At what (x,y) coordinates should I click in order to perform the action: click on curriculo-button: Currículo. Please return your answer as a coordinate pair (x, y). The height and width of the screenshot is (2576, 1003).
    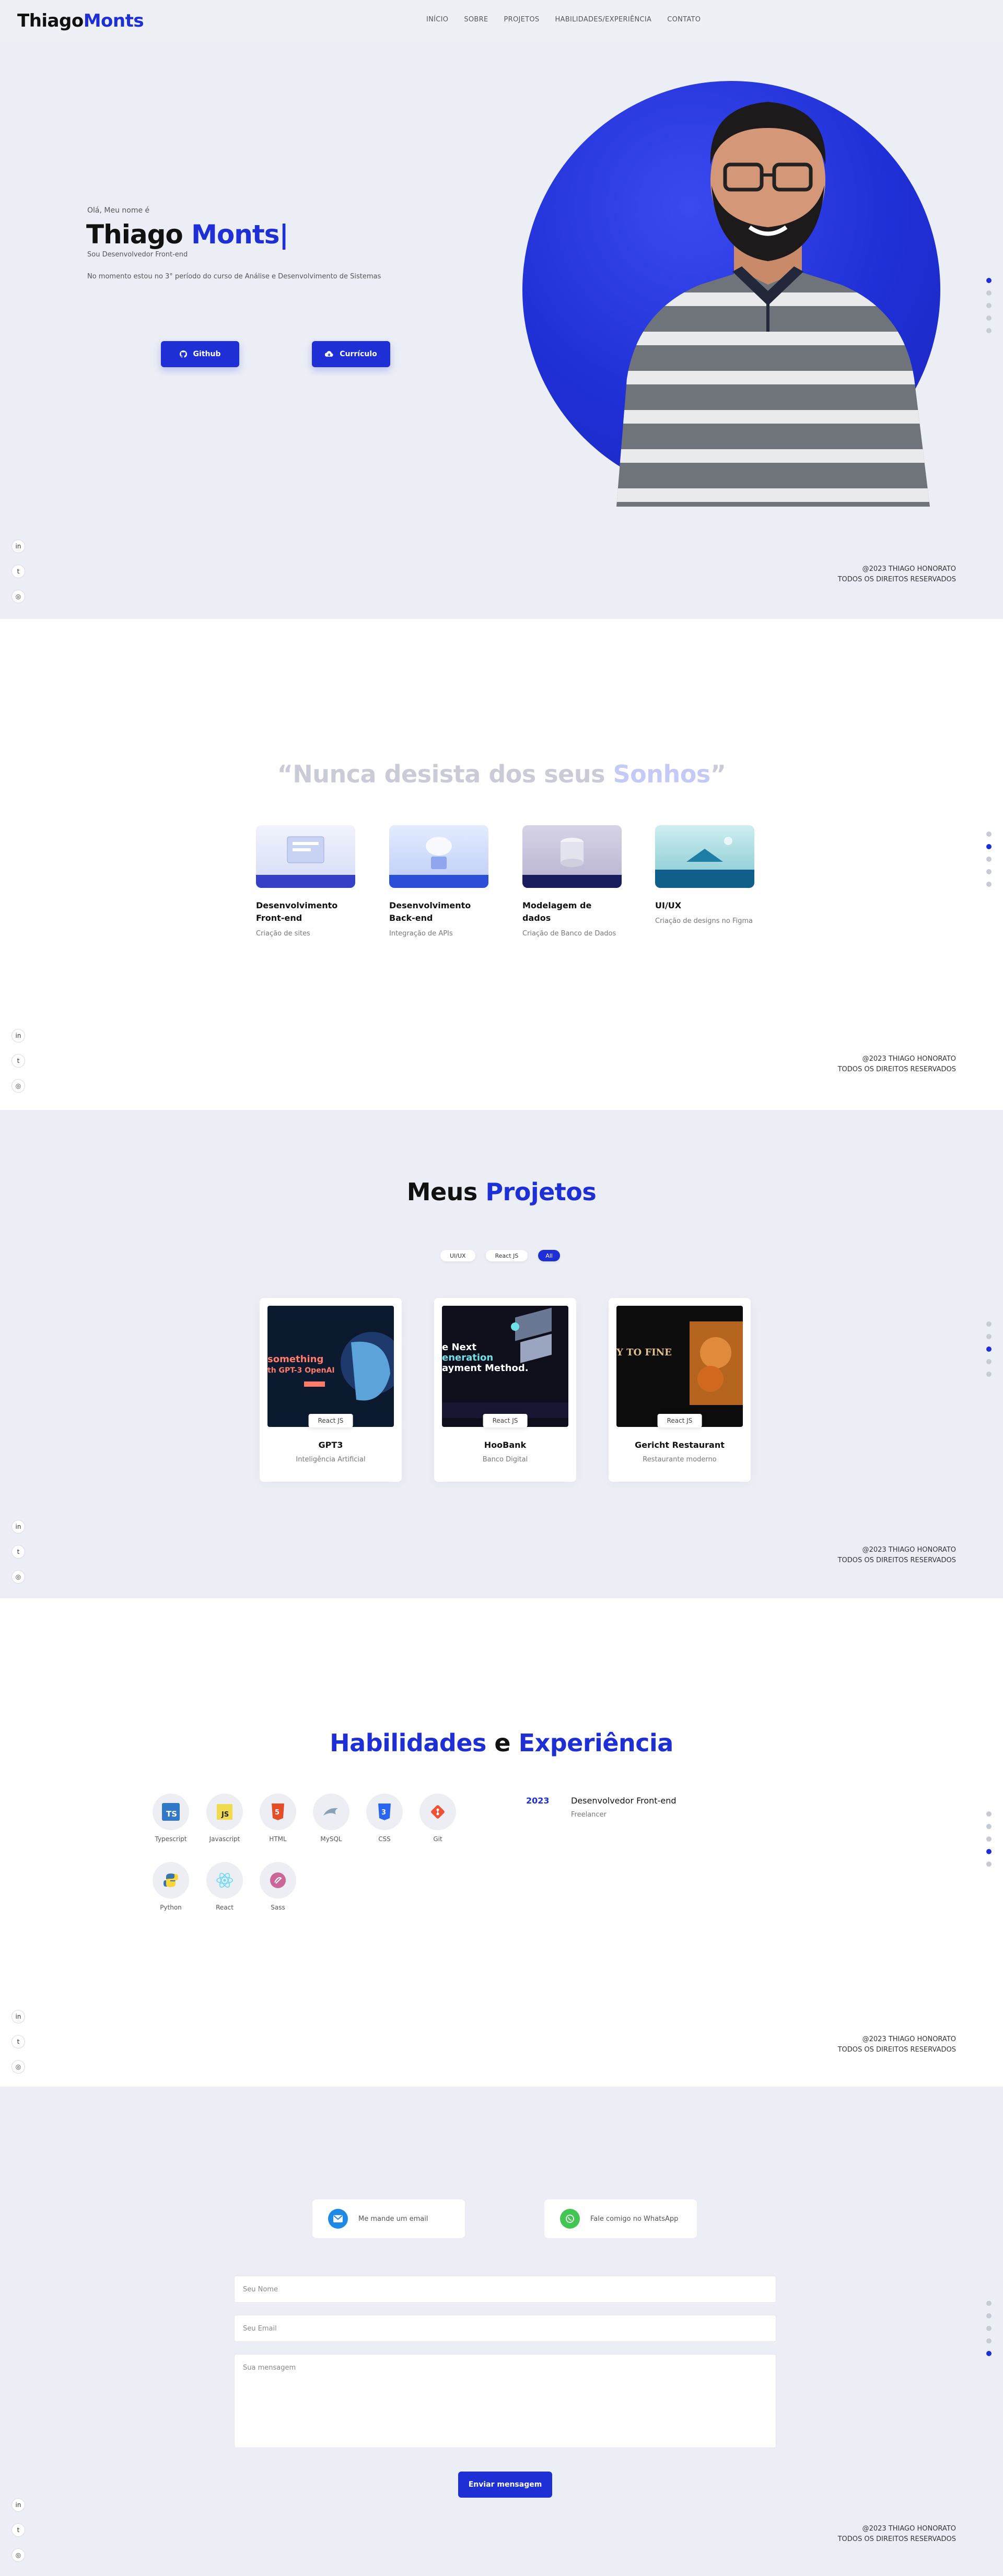
    Looking at the image, I should click on (351, 354).